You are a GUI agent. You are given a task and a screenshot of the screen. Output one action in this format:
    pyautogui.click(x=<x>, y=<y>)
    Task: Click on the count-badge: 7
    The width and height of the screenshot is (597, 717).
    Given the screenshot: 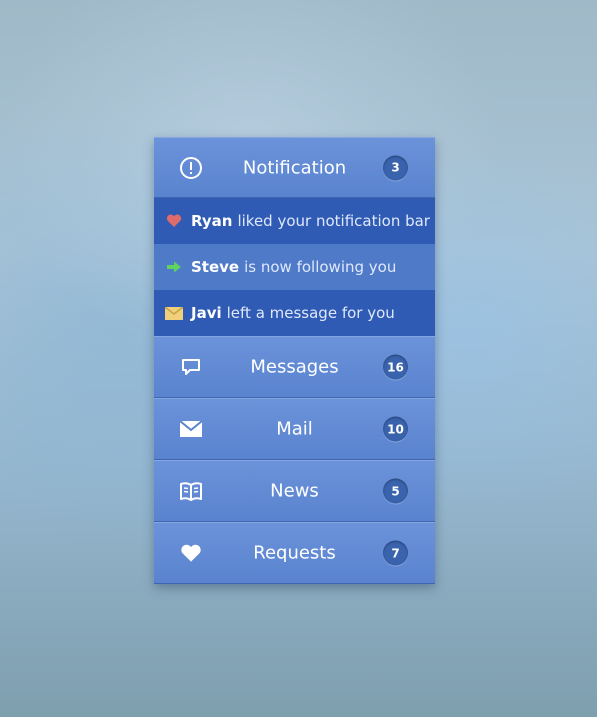 What is the action you would take?
    pyautogui.click(x=395, y=553)
    